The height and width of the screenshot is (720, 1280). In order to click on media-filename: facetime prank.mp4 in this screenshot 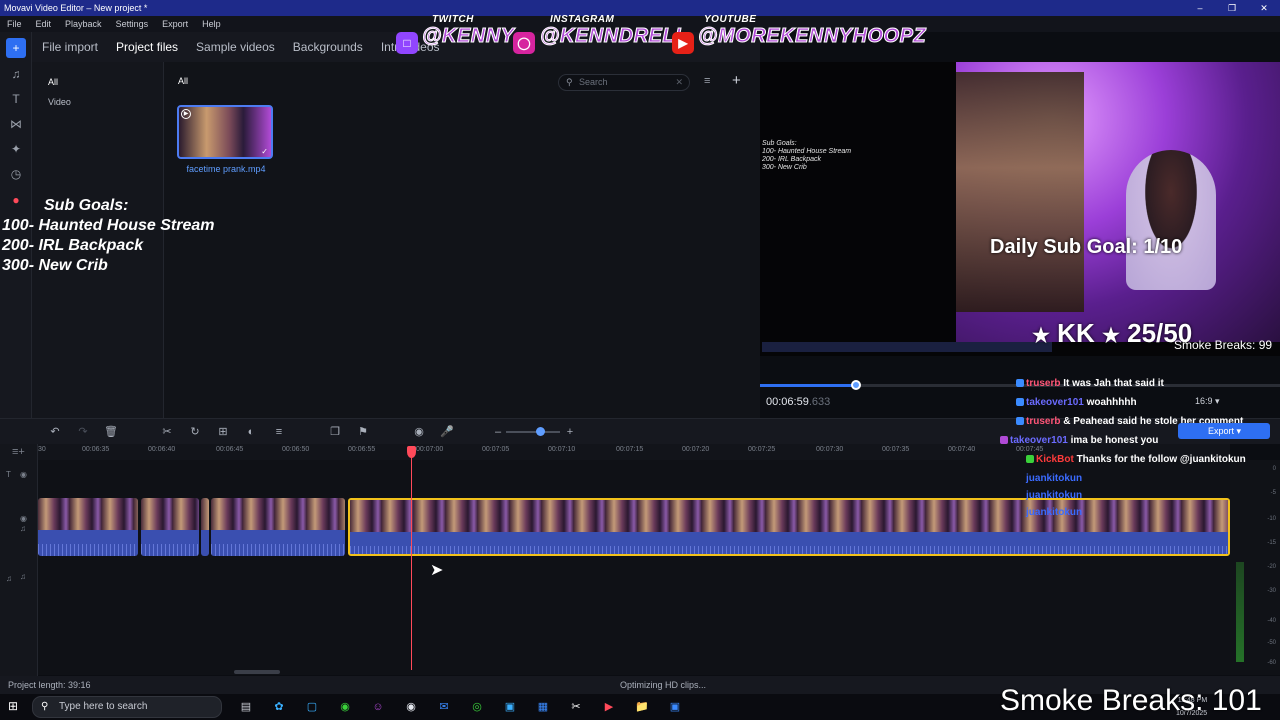, I will do `click(226, 169)`.